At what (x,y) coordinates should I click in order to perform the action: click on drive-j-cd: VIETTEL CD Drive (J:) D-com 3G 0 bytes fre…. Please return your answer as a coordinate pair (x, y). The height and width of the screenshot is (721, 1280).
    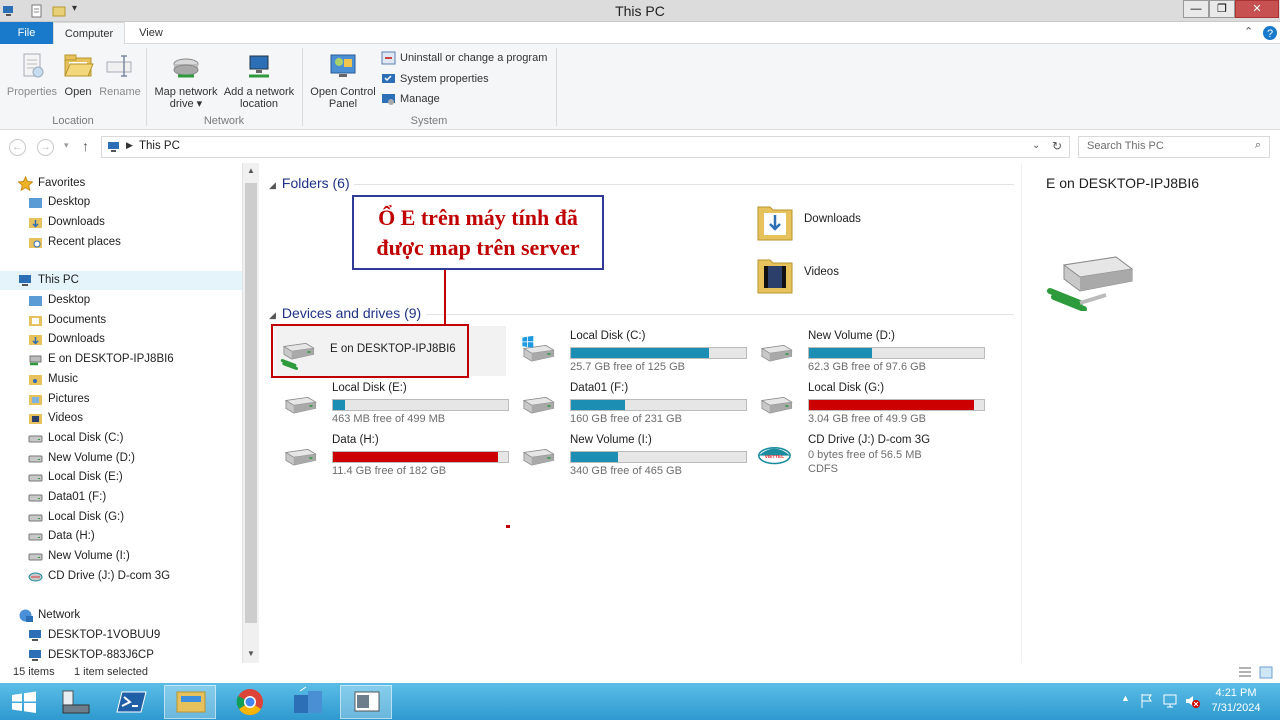
    Looking at the image, I should click on (867, 457).